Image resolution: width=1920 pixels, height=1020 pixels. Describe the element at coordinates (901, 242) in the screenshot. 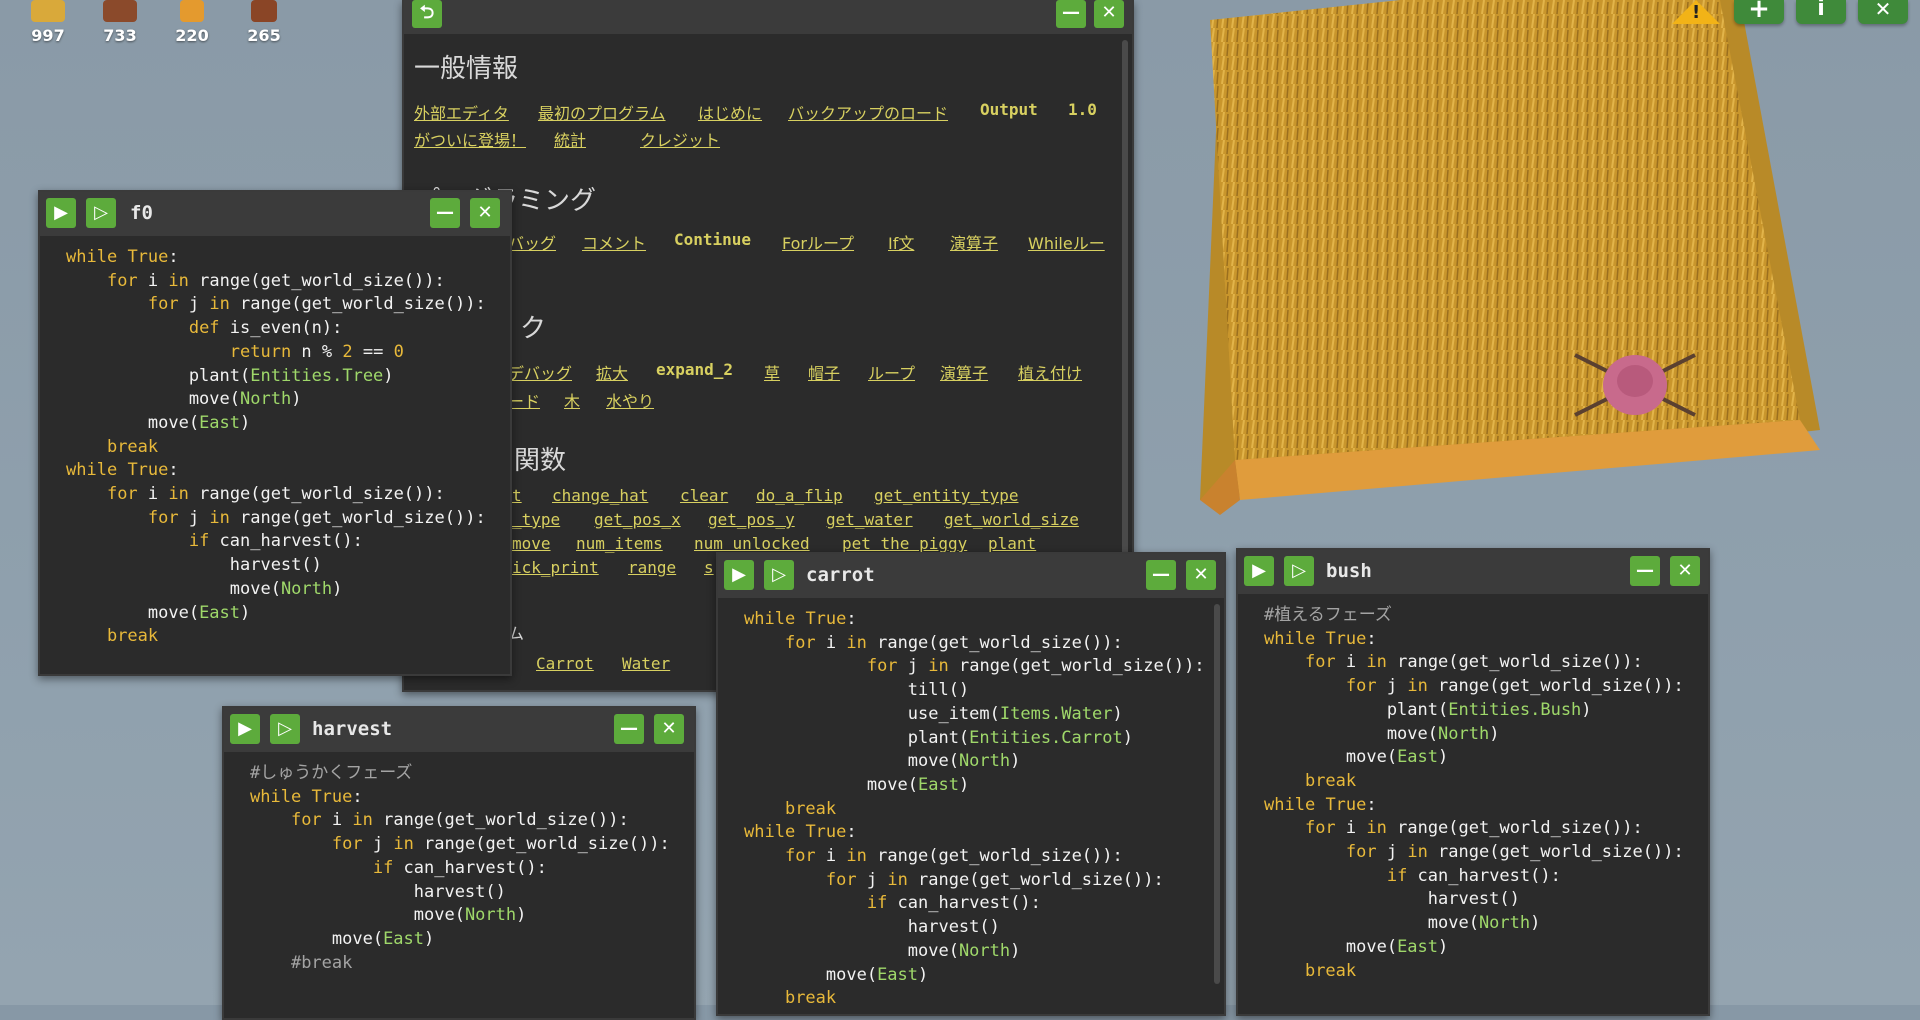

I see `help-link: If文` at that location.